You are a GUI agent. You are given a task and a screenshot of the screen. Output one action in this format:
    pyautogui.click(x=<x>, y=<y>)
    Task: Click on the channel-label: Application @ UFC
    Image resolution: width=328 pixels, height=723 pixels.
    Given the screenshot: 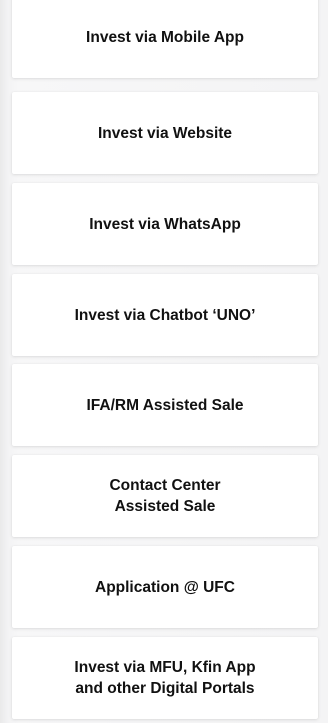 What is the action you would take?
    pyautogui.click(x=165, y=587)
    